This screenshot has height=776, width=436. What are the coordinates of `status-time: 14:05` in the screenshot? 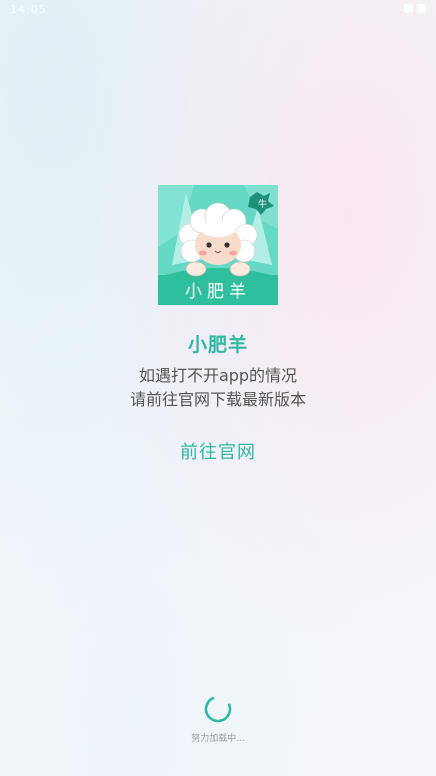 It's located at (28, 9).